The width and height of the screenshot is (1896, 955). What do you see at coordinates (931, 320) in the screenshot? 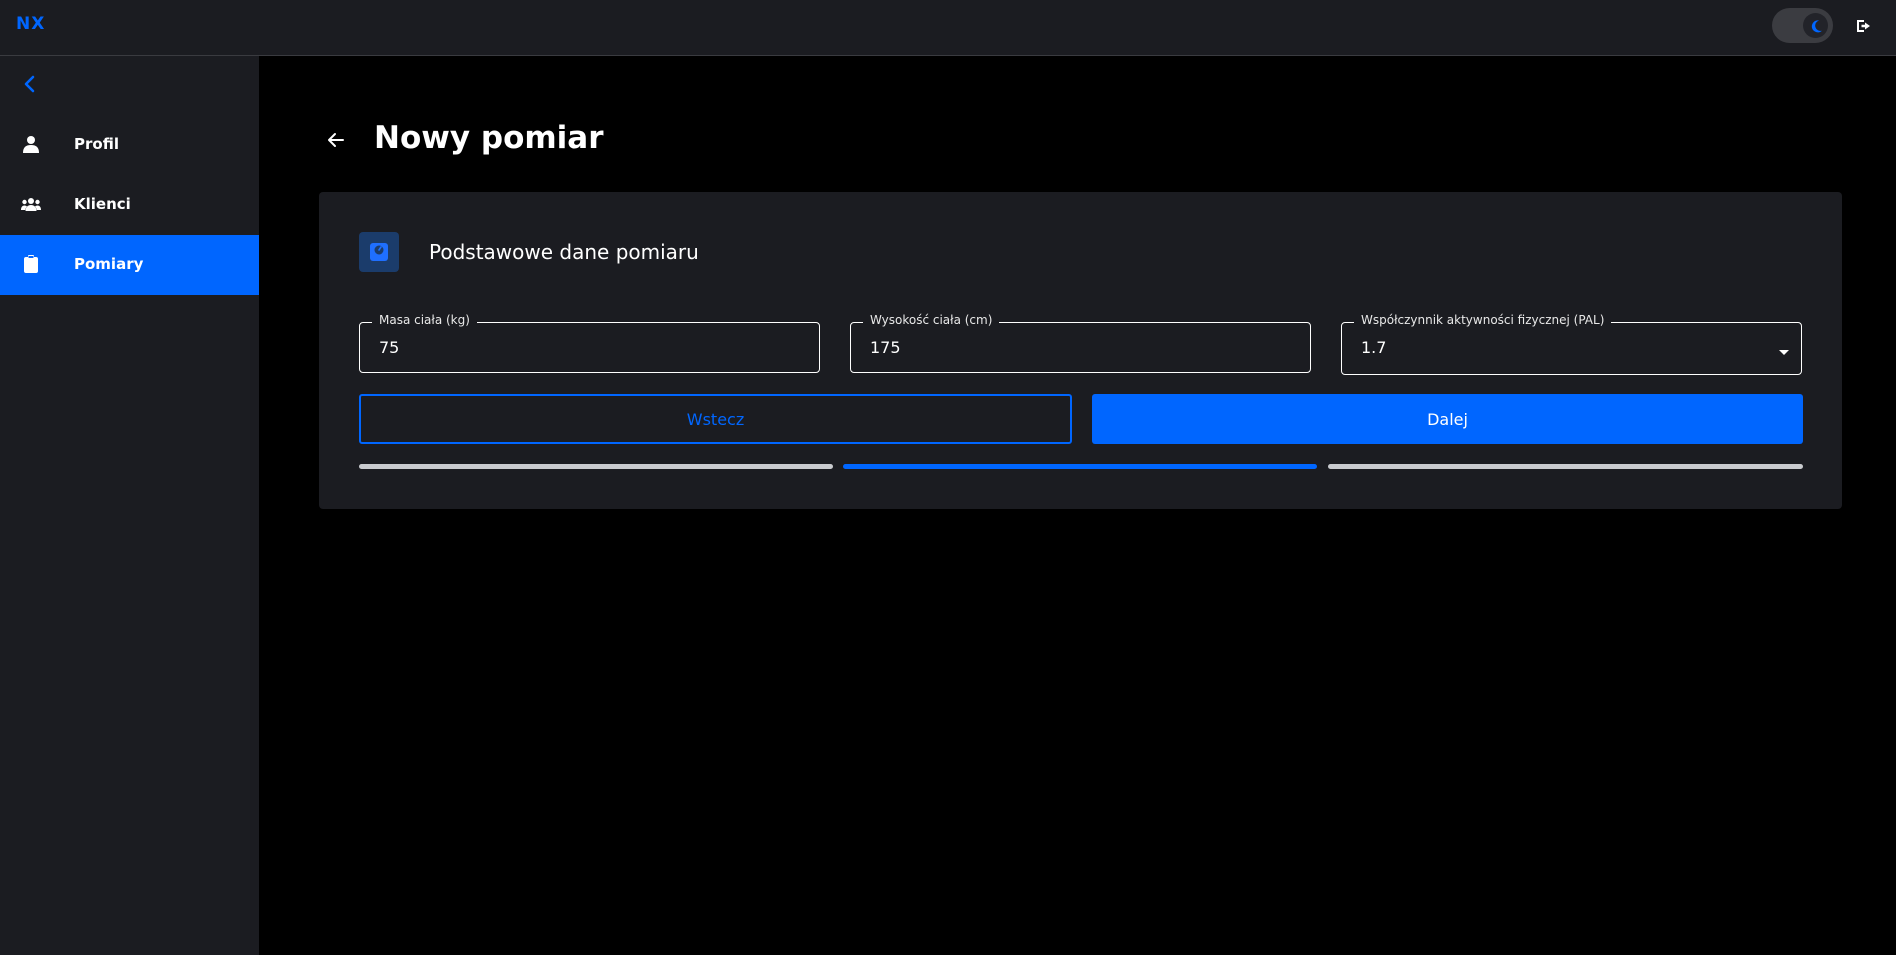
I see `field-label: Wysokość ciała (cm)` at bounding box center [931, 320].